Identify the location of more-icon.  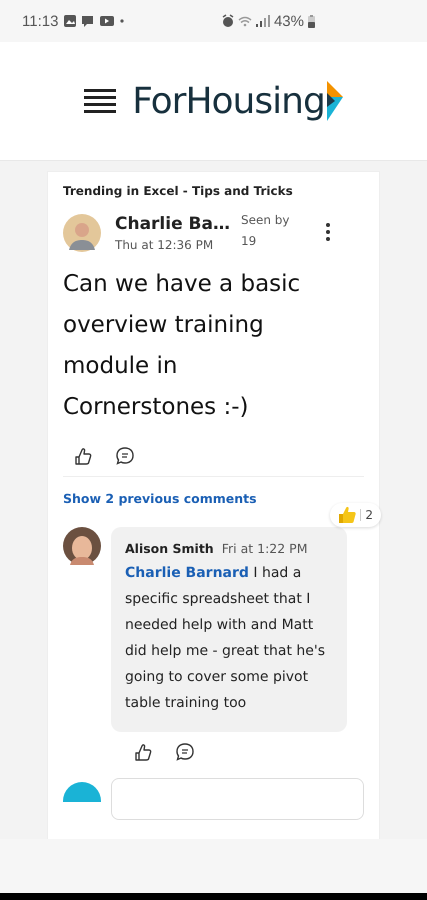
(328, 232).